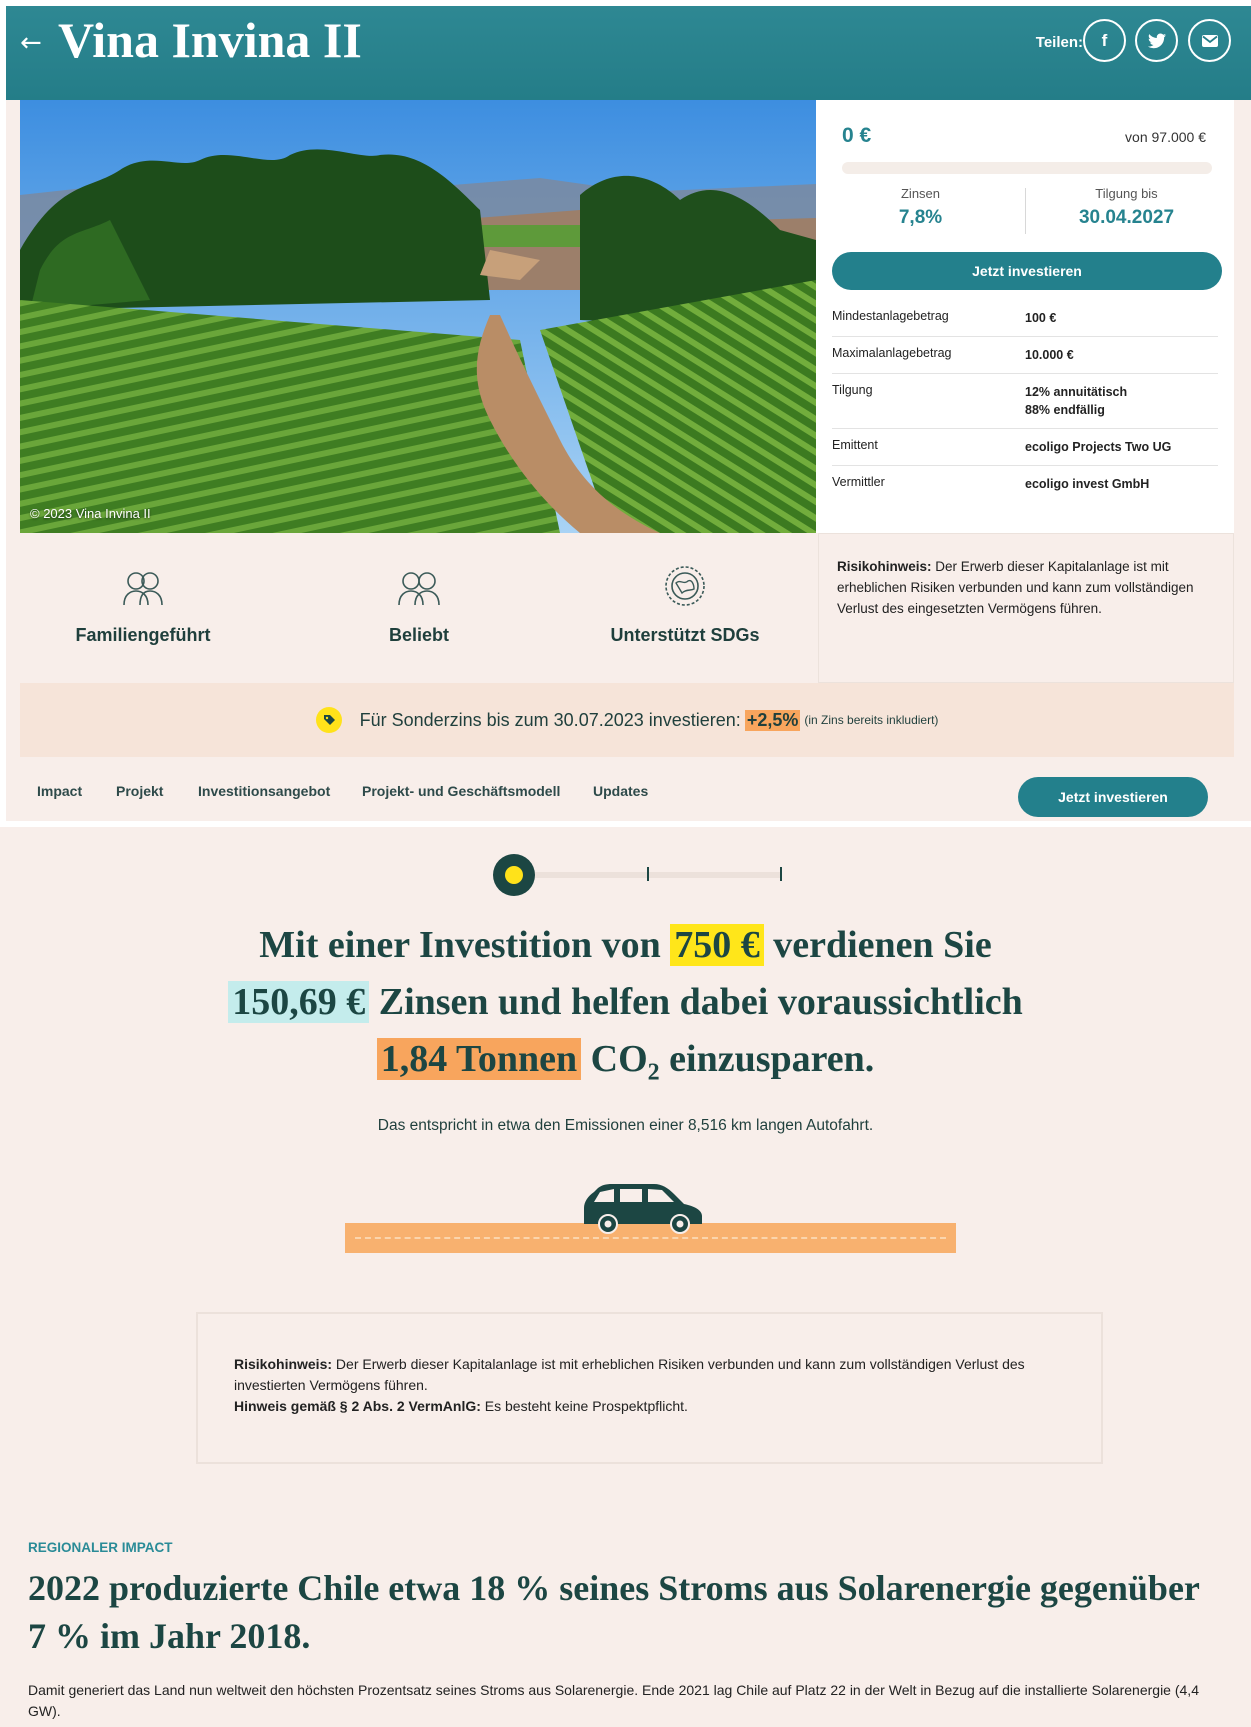  Describe the element at coordinates (619, 1059) in the screenshot. I see `co2-text: CO` at that location.